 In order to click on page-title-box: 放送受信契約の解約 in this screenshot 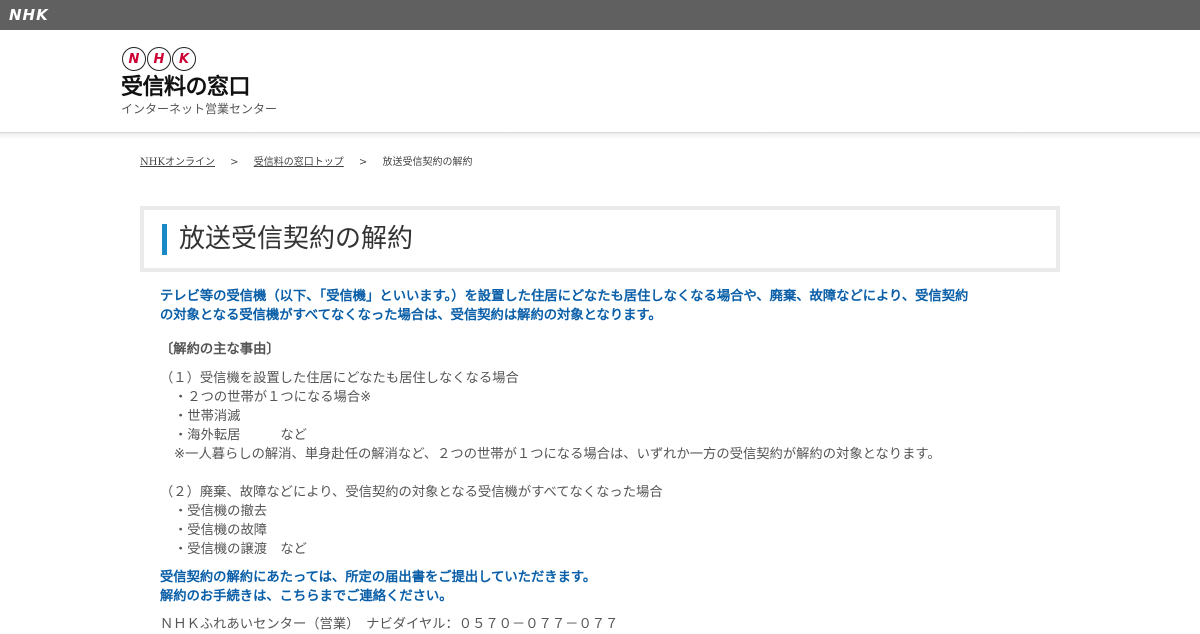, I will do `click(600, 239)`.